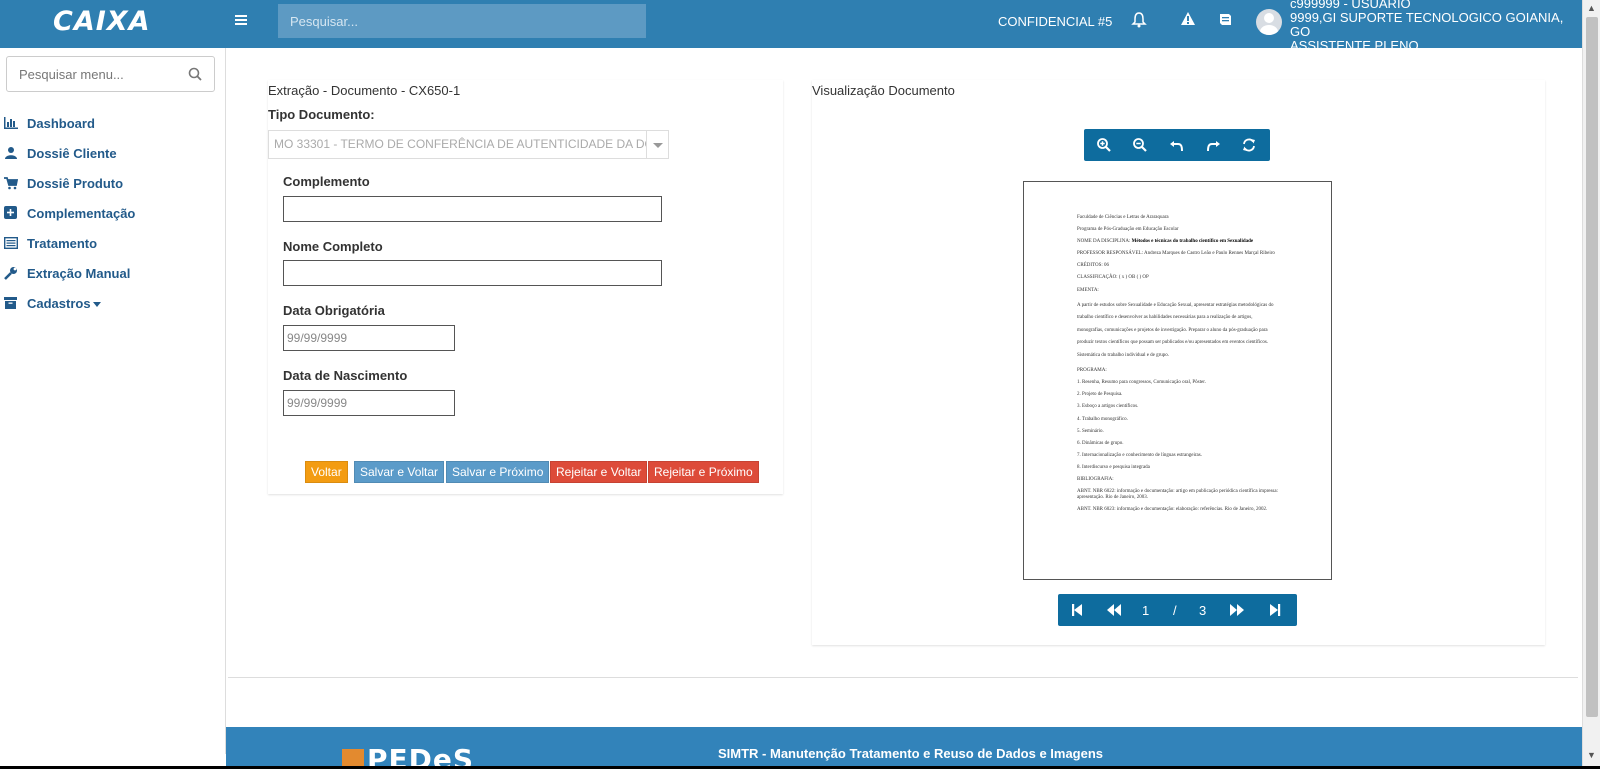 Image resolution: width=1600 pixels, height=776 pixels. I want to click on scroll-down-icon: ▼, so click(1591, 755).